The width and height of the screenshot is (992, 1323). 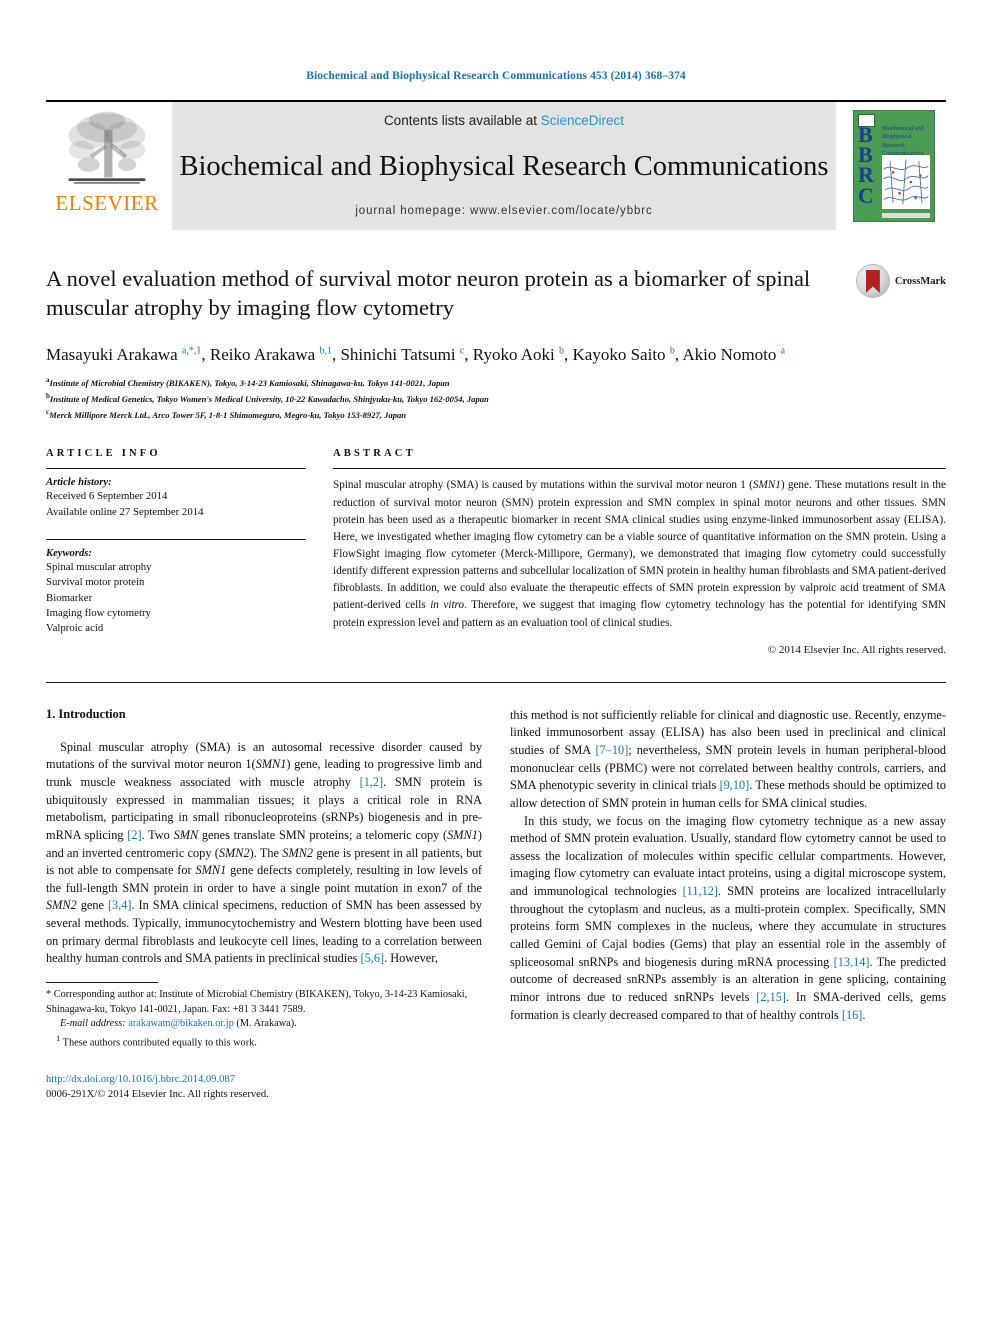 I want to click on keyword-item: Survival motor protein, so click(x=95, y=582).